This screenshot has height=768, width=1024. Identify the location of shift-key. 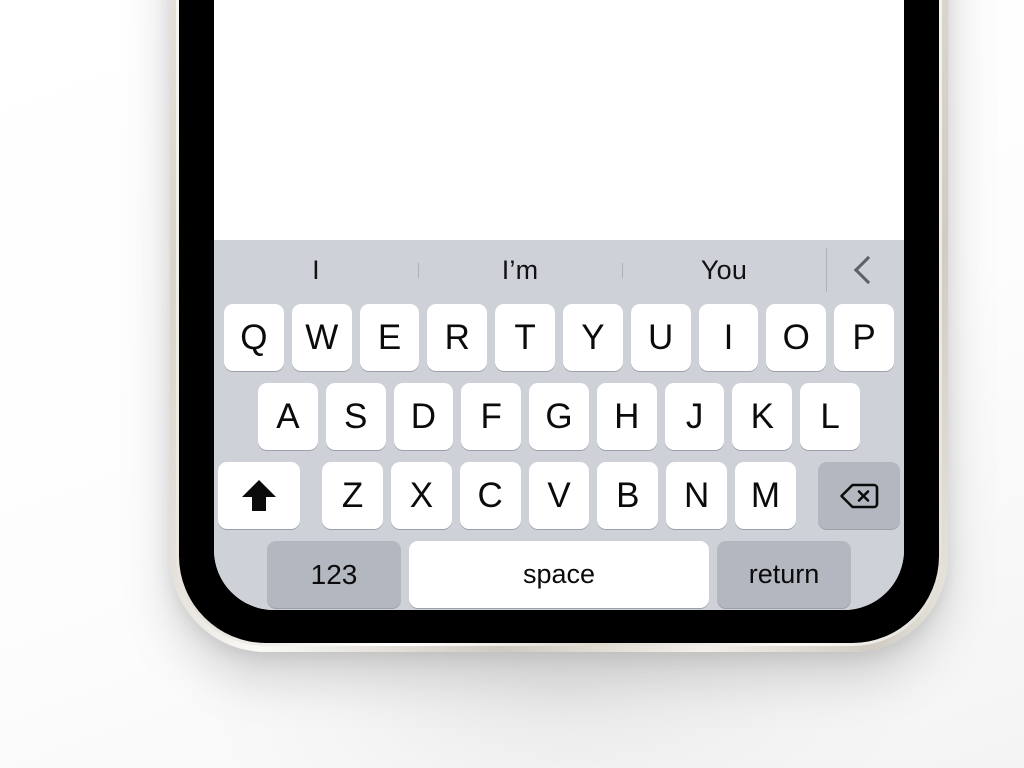
(259, 495).